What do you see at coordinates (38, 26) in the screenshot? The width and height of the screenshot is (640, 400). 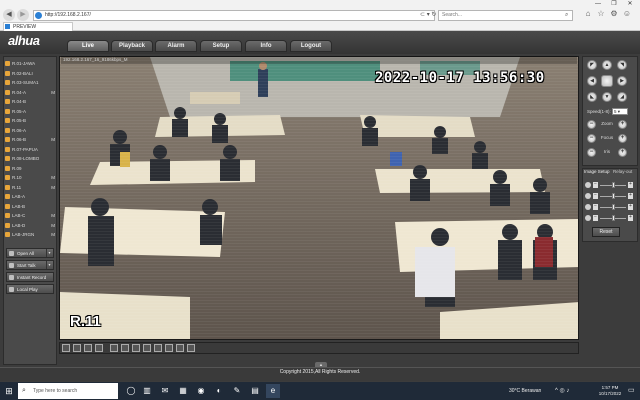 I see `browser-tab-preview: PREVIEW` at bounding box center [38, 26].